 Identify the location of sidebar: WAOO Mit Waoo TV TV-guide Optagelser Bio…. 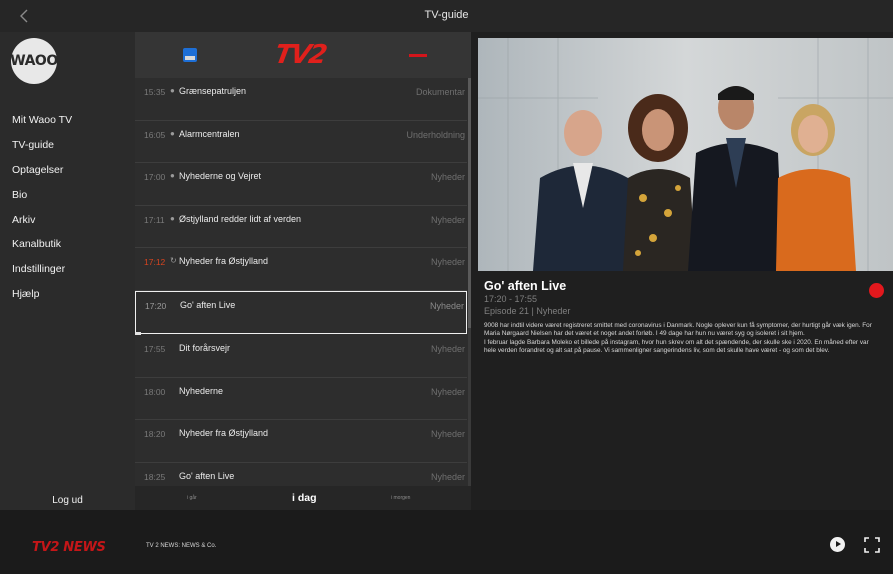
(67, 271).